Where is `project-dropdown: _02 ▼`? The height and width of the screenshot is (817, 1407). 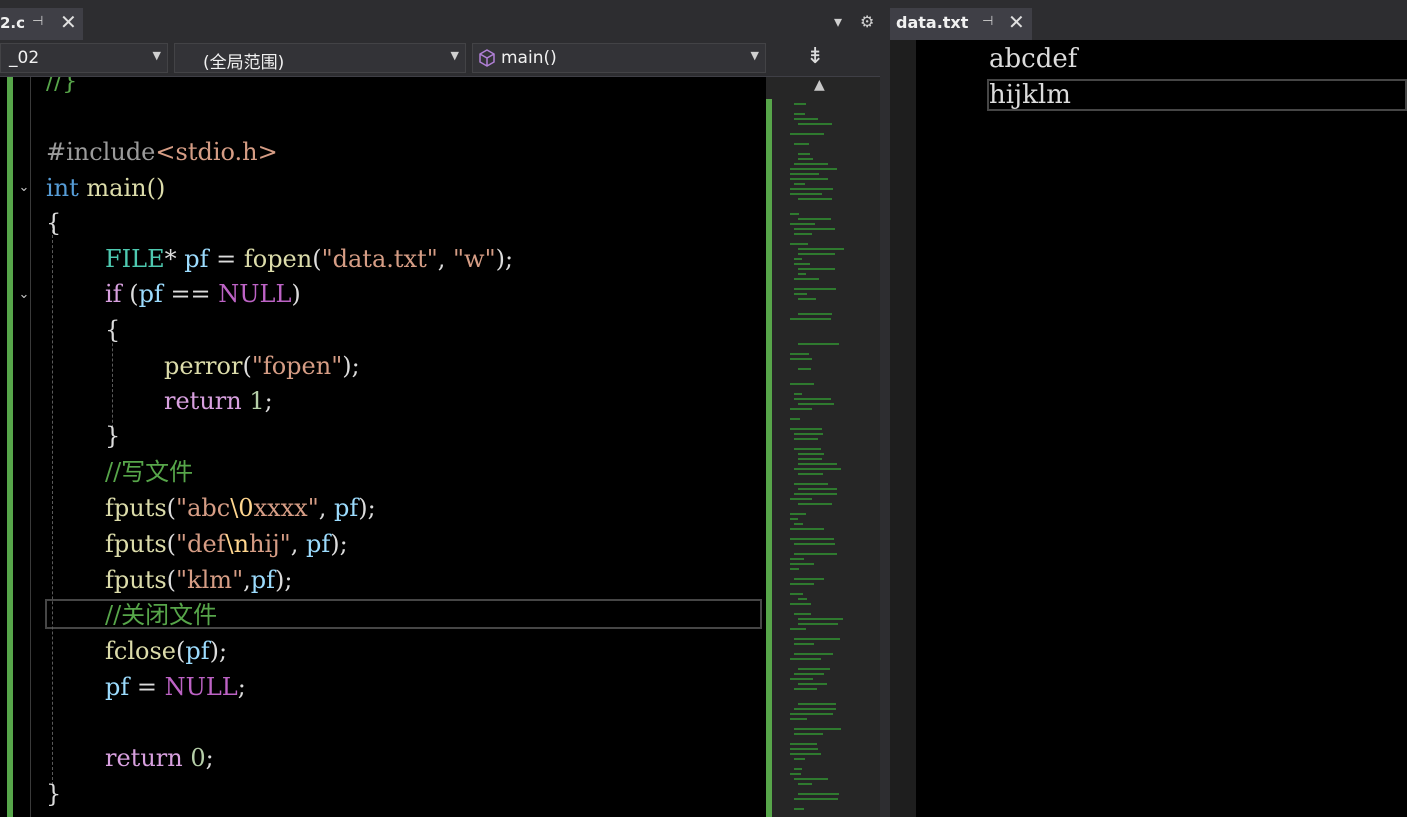
project-dropdown: _02 ▼ is located at coordinates (84, 58).